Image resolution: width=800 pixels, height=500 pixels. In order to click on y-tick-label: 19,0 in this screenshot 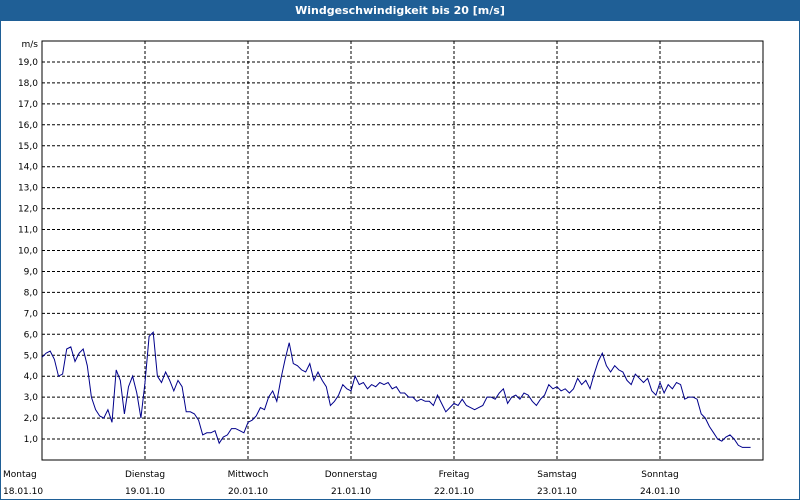, I will do `click(28, 63)`.